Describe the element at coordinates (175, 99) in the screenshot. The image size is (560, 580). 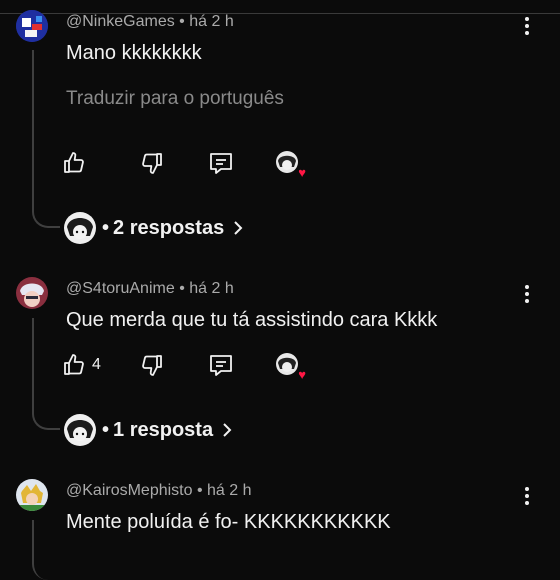
I see `translate-link: Traduzir para o português` at that location.